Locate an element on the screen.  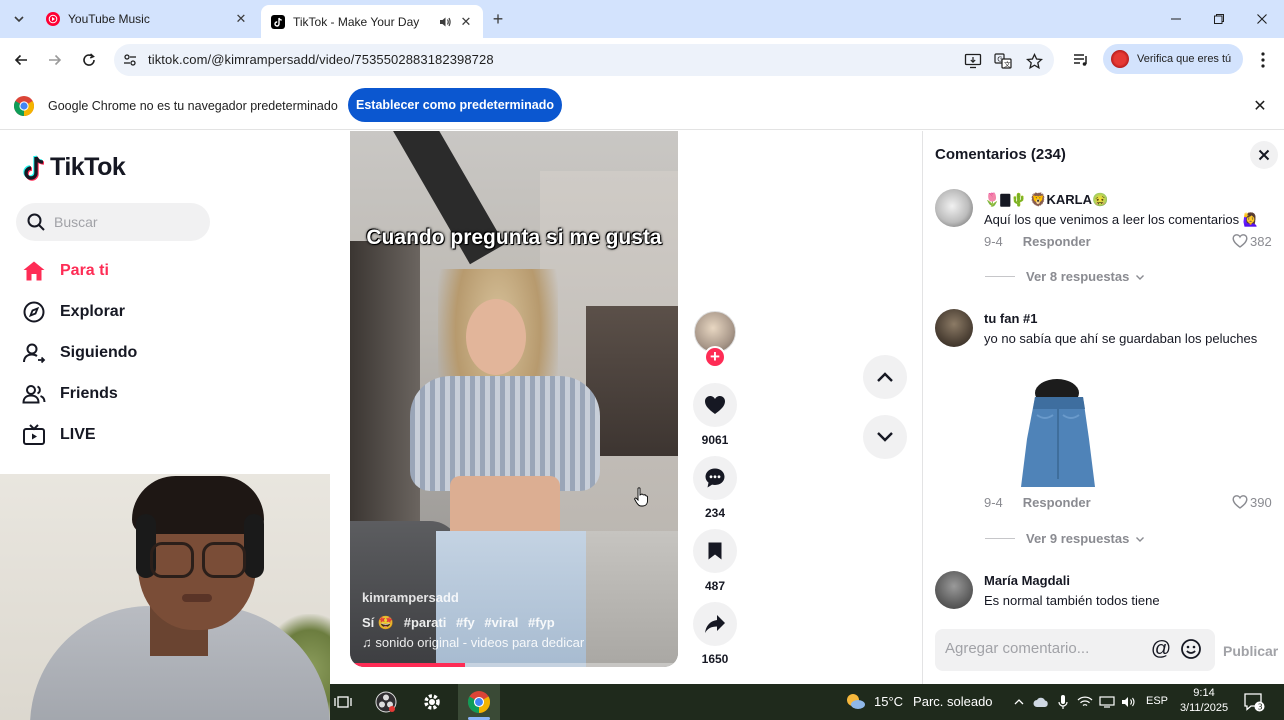
bookmark-star-icon is located at coordinates (1034, 61).